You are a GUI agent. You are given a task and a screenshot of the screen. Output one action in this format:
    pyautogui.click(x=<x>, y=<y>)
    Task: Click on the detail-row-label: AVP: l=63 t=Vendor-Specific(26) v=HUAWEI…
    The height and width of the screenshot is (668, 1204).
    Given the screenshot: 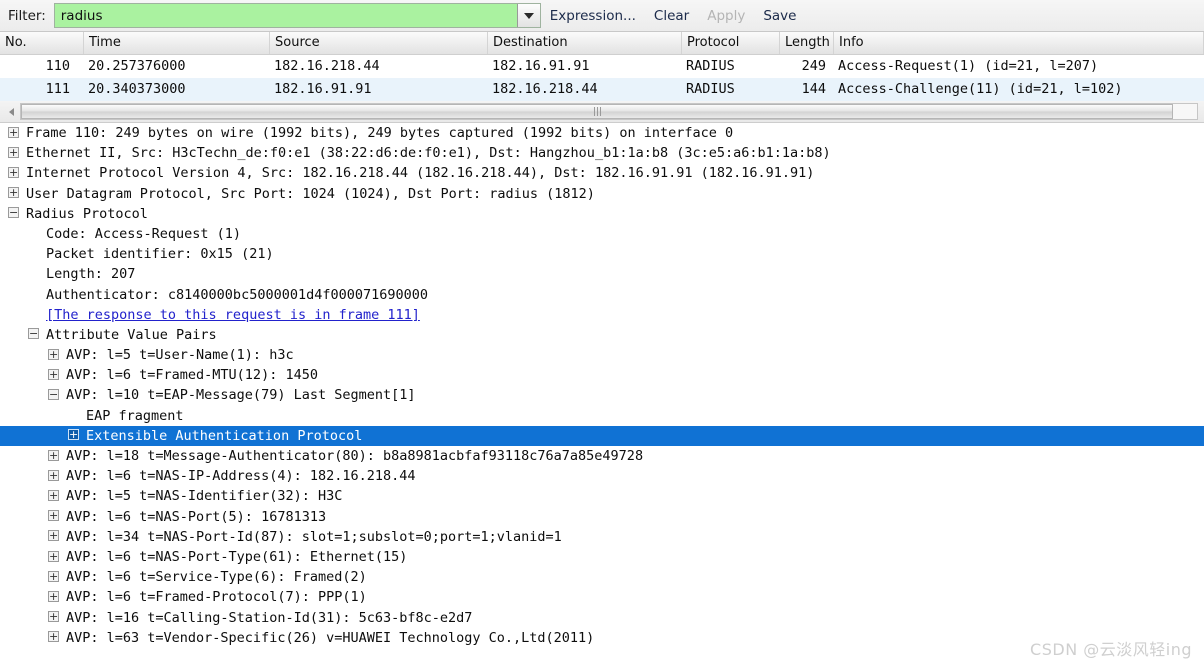 What is the action you would take?
    pyautogui.click(x=330, y=637)
    